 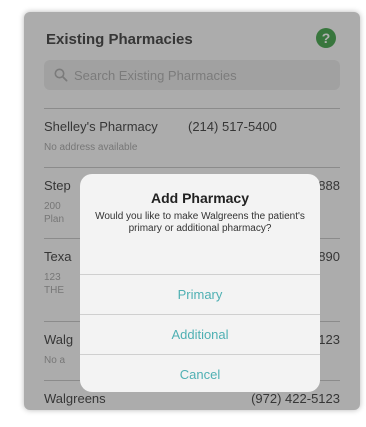 I want to click on dialog-title: Add Pharmacy, so click(x=200, y=198).